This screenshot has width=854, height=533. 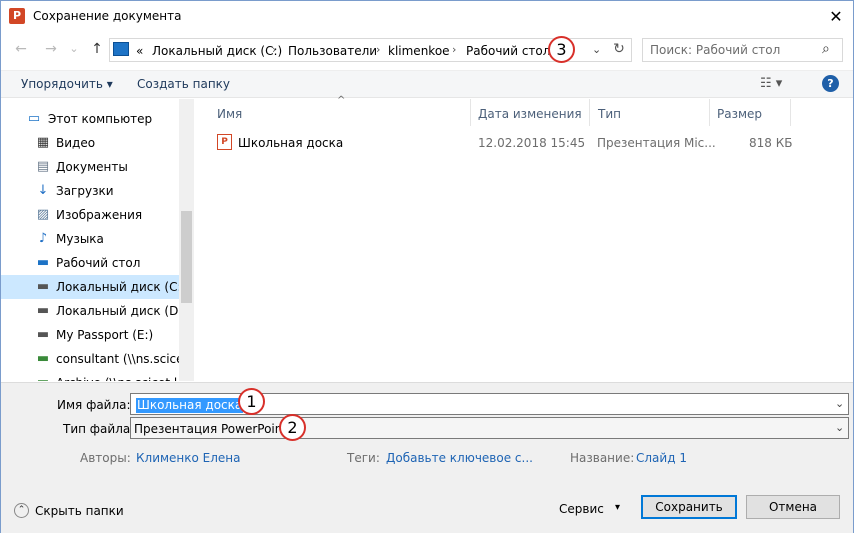 I want to click on filename-value: Школьная доска, so click(x=190, y=405).